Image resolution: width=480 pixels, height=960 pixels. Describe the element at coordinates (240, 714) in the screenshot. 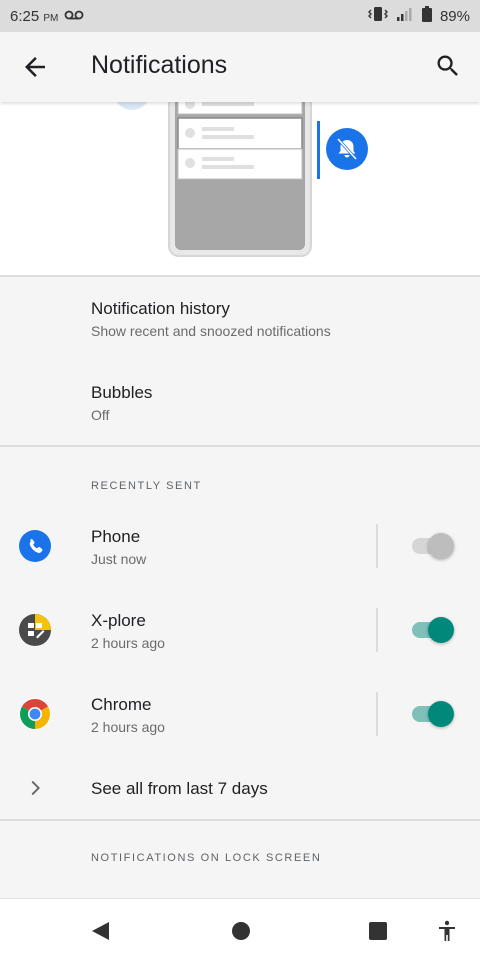

I see `app-row-chrome: Chrome 2 hours ago` at that location.